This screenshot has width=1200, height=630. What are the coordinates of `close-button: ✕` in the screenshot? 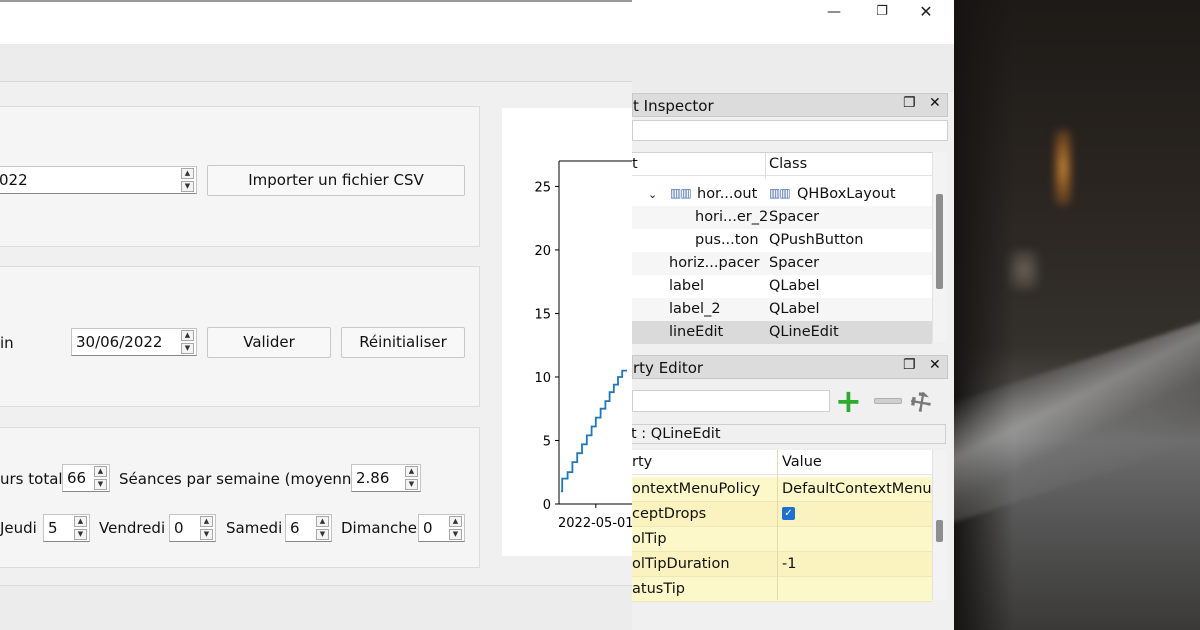 It's located at (926, 14).